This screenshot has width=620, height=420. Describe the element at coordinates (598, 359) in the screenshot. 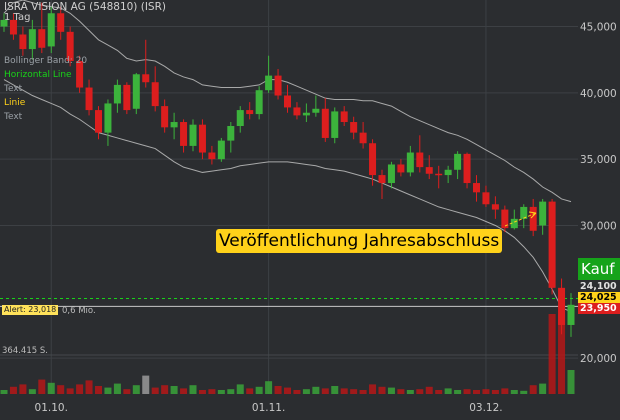

I see `y-tick-label: 20,000` at that location.